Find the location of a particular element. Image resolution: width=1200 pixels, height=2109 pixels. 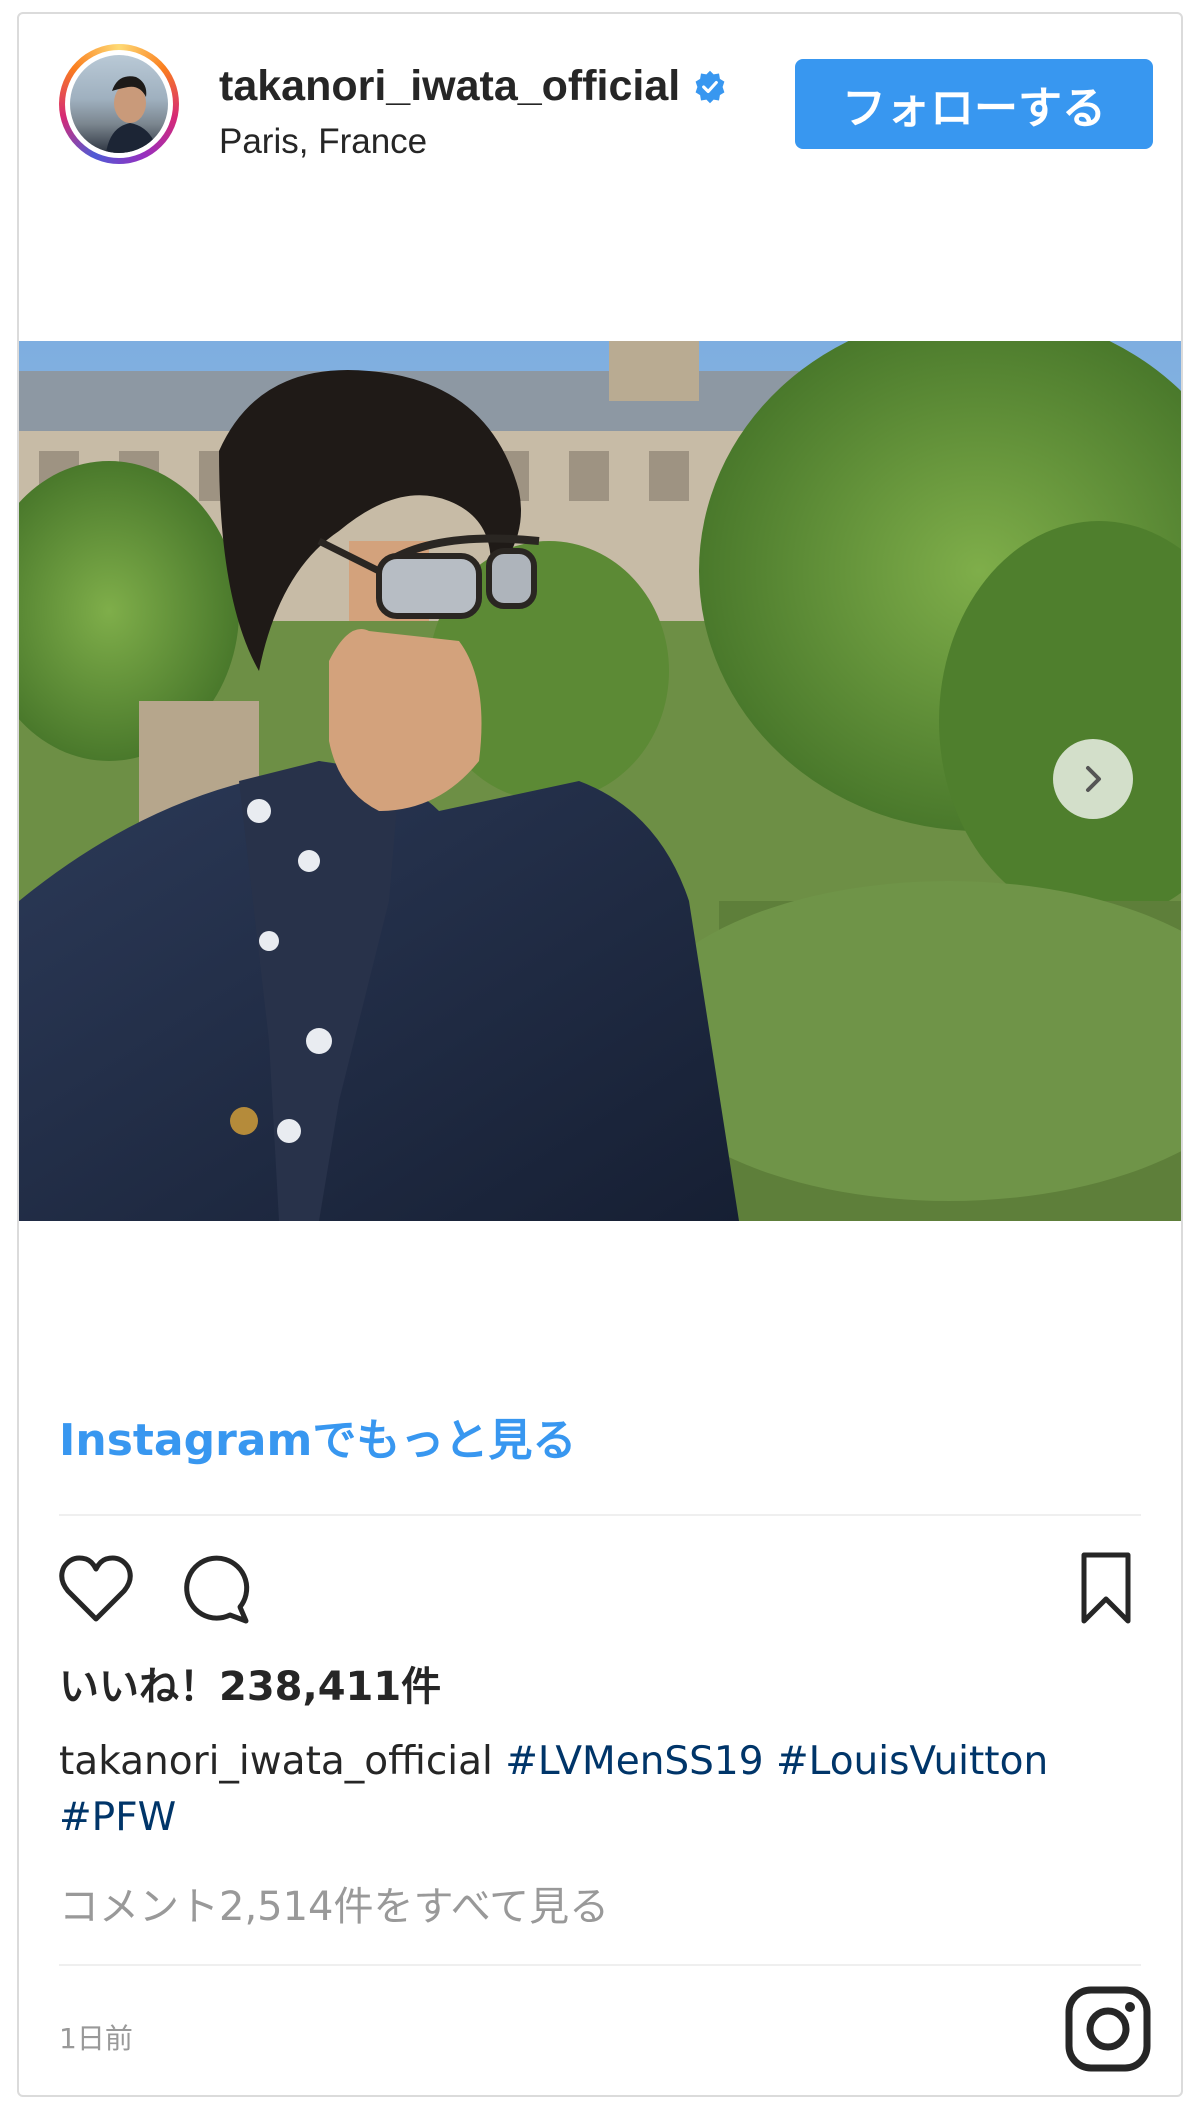

comment-button is located at coordinates (216, 1589).